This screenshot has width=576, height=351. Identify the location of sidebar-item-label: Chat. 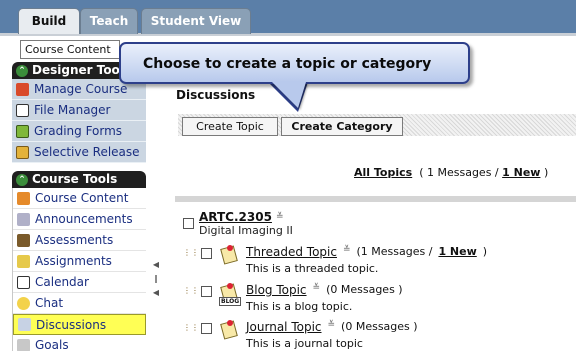
(49, 303).